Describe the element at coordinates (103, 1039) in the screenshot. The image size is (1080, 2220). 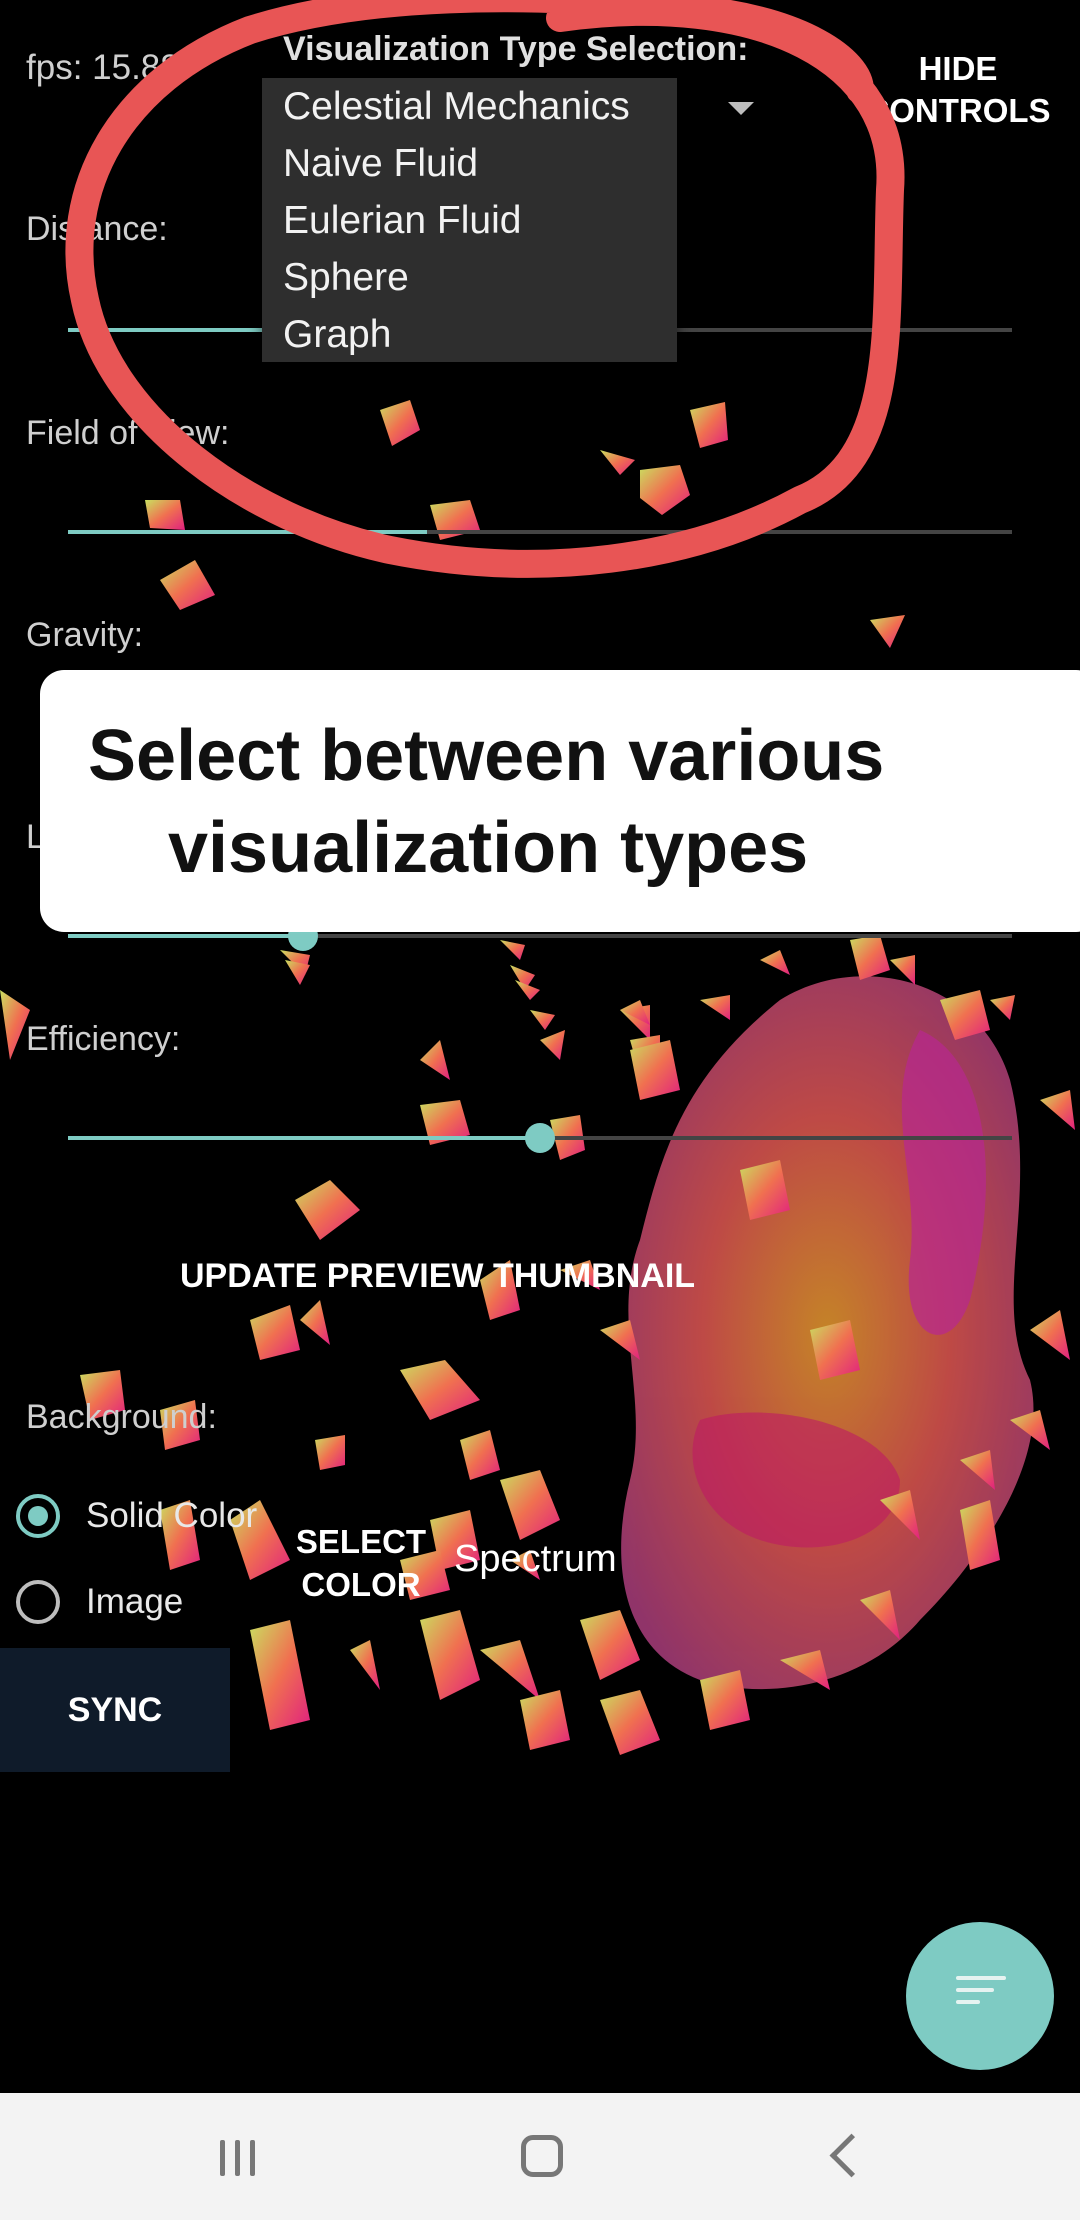
I see `efficiency-label: Efficiency:` at that location.